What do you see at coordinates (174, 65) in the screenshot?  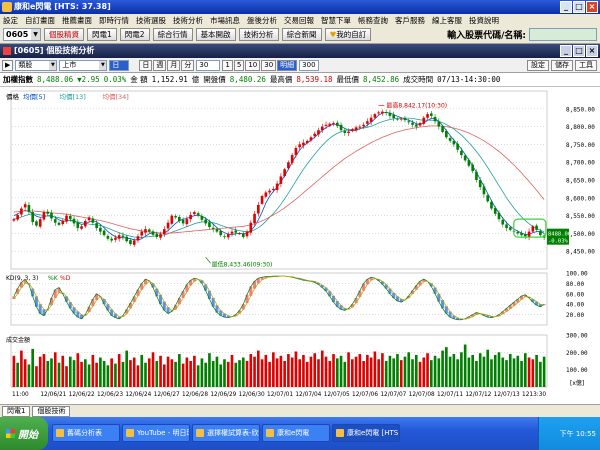 I see `period-button-2: 月` at bounding box center [174, 65].